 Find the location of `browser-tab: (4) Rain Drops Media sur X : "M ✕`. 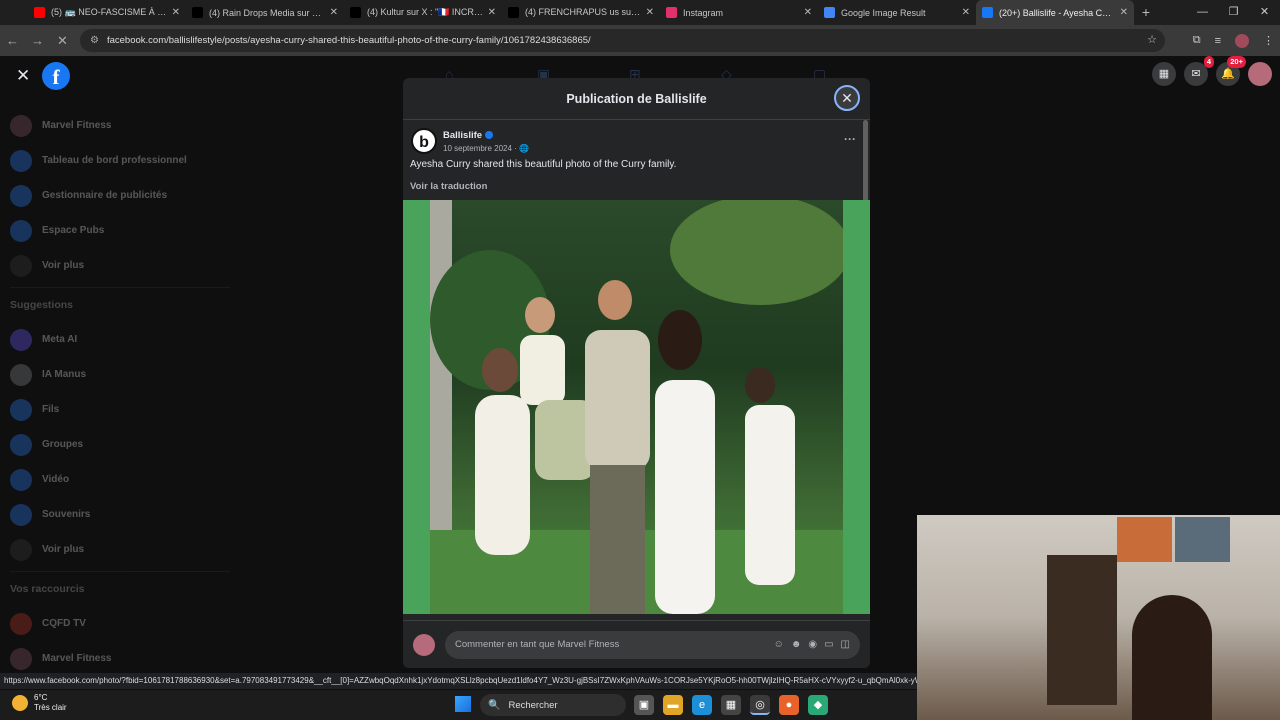

browser-tab: (4) Rain Drops Media sur X : "M ✕ is located at coordinates (265, 12).